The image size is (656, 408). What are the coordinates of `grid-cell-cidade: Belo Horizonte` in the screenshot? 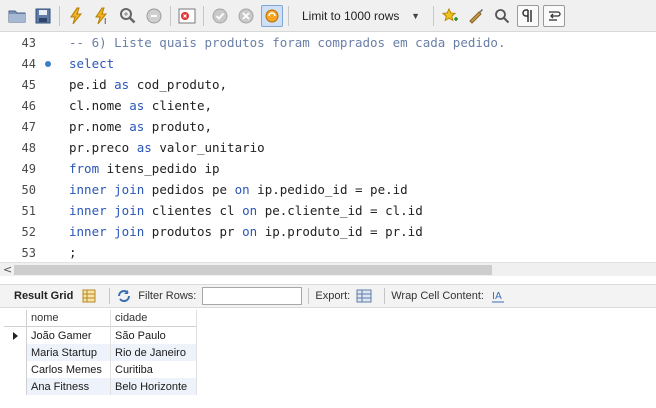 It's located at (154, 386).